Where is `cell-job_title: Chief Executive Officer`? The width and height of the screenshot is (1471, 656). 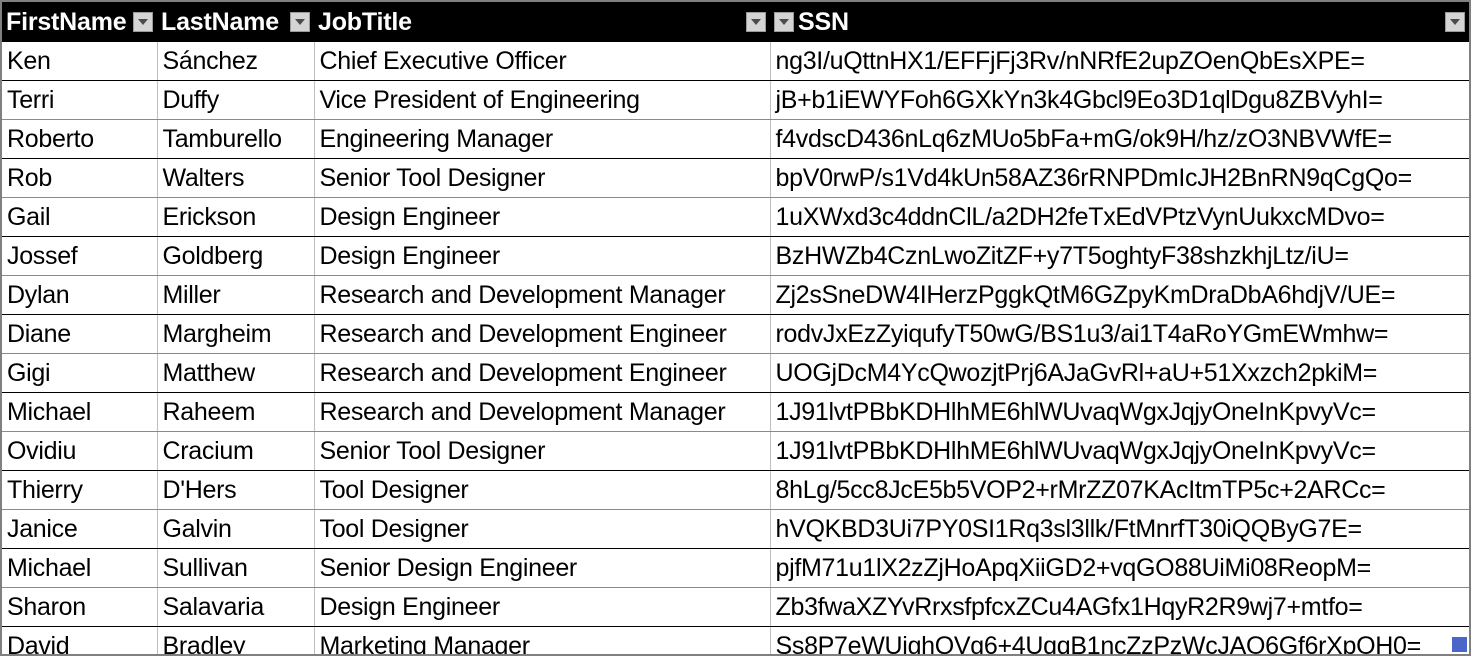 cell-job_title: Chief Executive Officer is located at coordinates (542, 61).